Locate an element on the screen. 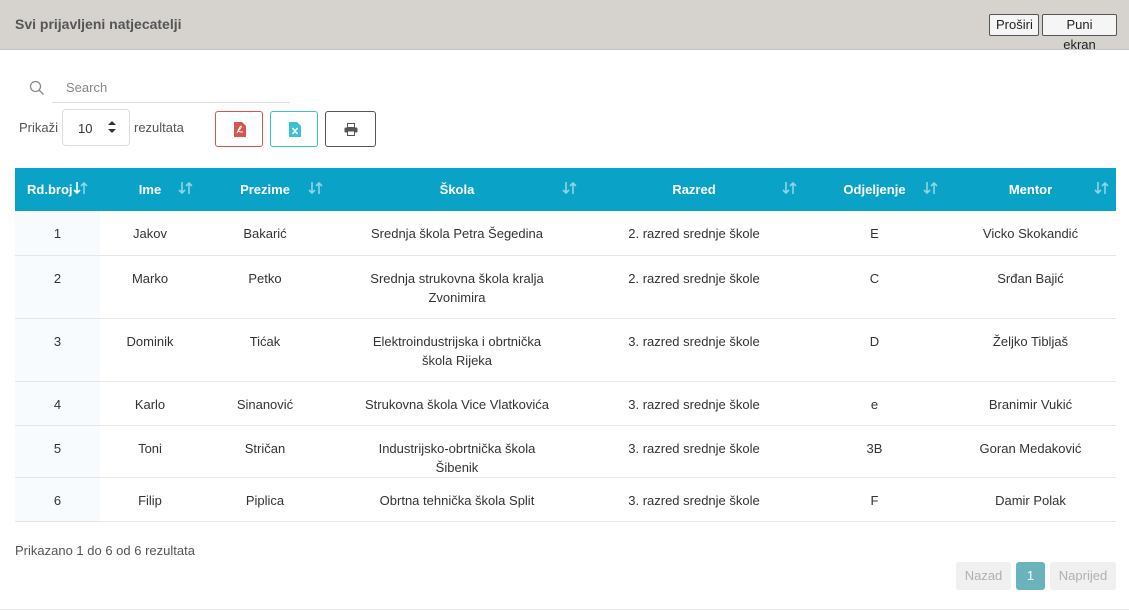 Image resolution: width=1129 pixels, height=611 pixels. cell-ime: Marko is located at coordinates (150, 287).